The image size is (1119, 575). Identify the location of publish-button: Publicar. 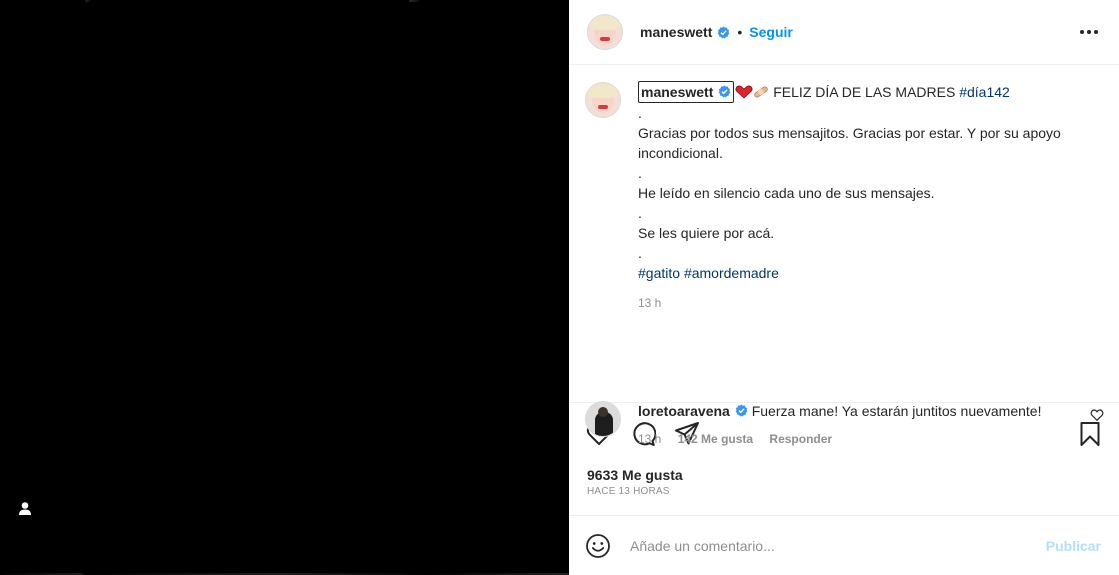
(1073, 546).